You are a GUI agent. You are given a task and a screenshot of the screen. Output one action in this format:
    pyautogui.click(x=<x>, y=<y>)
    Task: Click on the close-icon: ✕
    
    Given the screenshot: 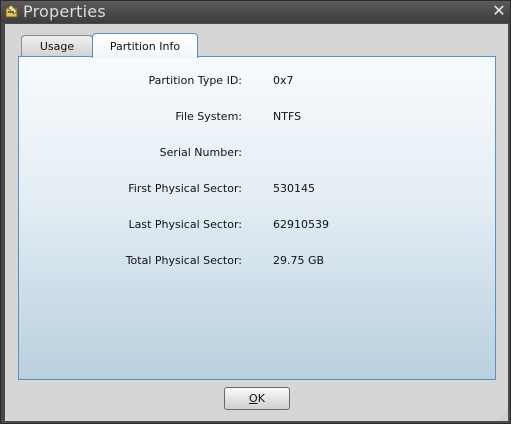 What is the action you would take?
    pyautogui.click(x=499, y=10)
    